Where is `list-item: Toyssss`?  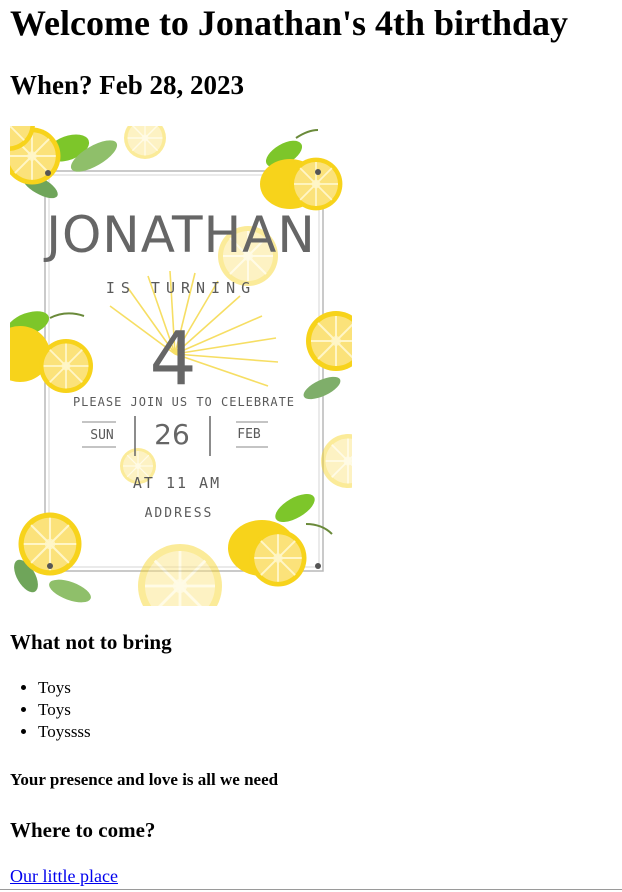
list-item: Toyssss is located at coordinates (64, 732).